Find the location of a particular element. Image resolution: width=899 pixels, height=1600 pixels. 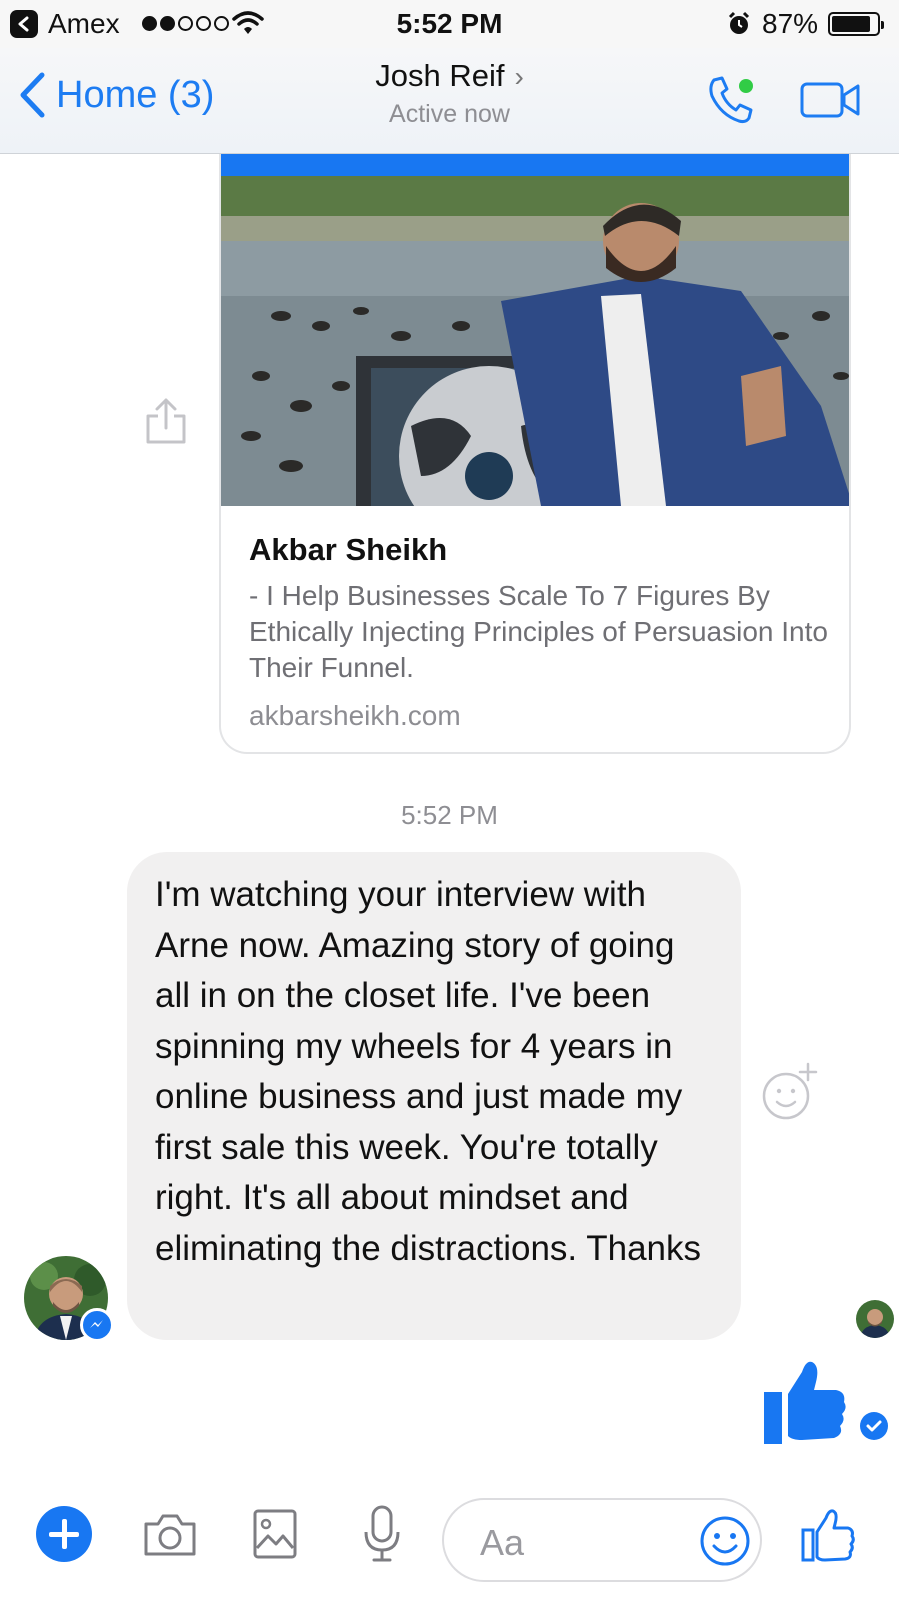

camera-icon is located at coordinates (170, 1535).